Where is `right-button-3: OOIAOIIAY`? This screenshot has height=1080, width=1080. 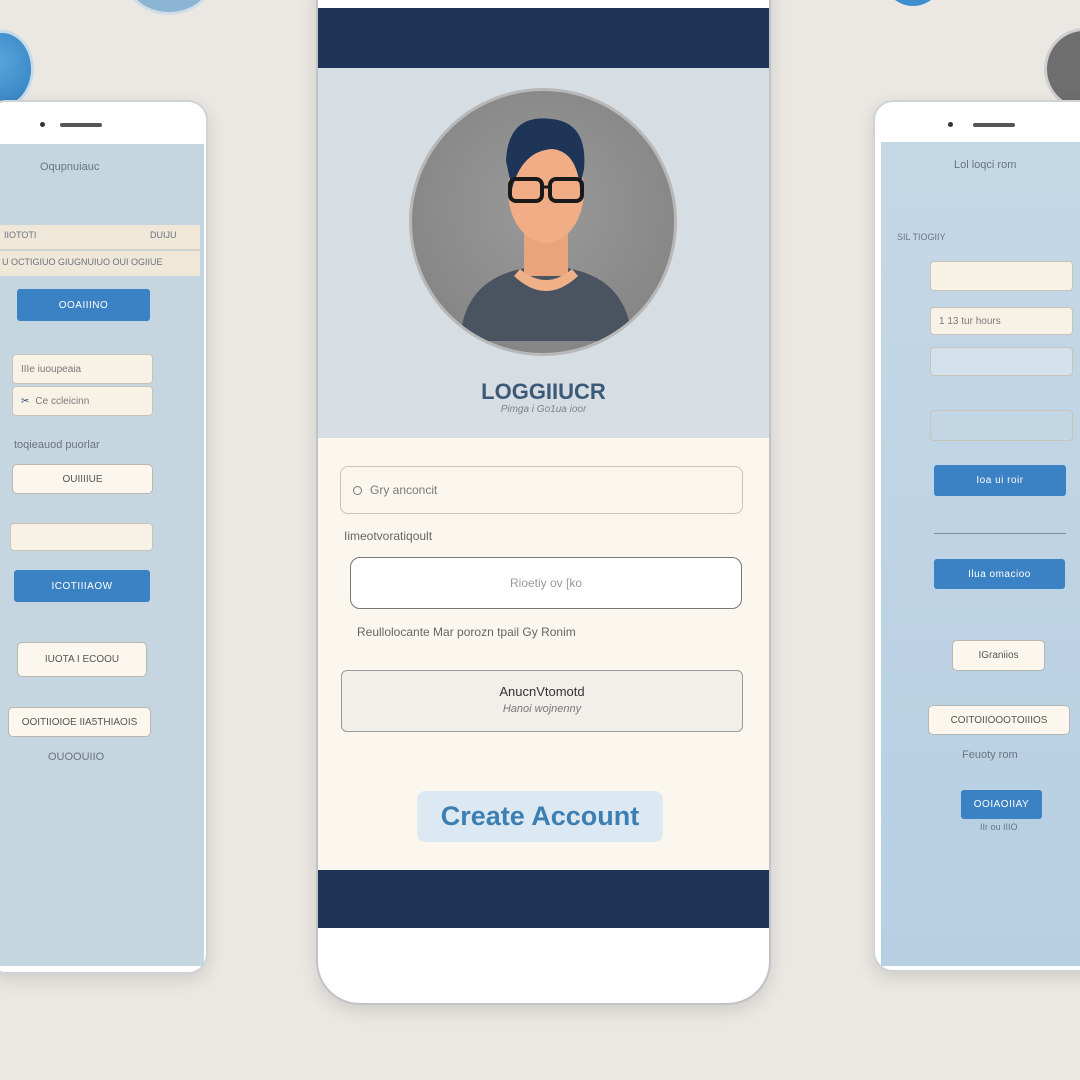 right-button-3: OOIAOIIAY is located at coordinates (1001, 804).